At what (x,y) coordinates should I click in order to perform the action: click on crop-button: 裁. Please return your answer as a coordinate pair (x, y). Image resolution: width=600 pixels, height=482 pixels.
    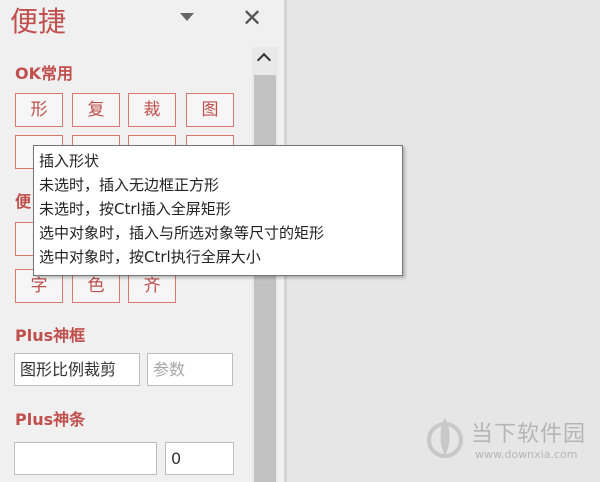
    Looking at the image, I should click on (152, 110).